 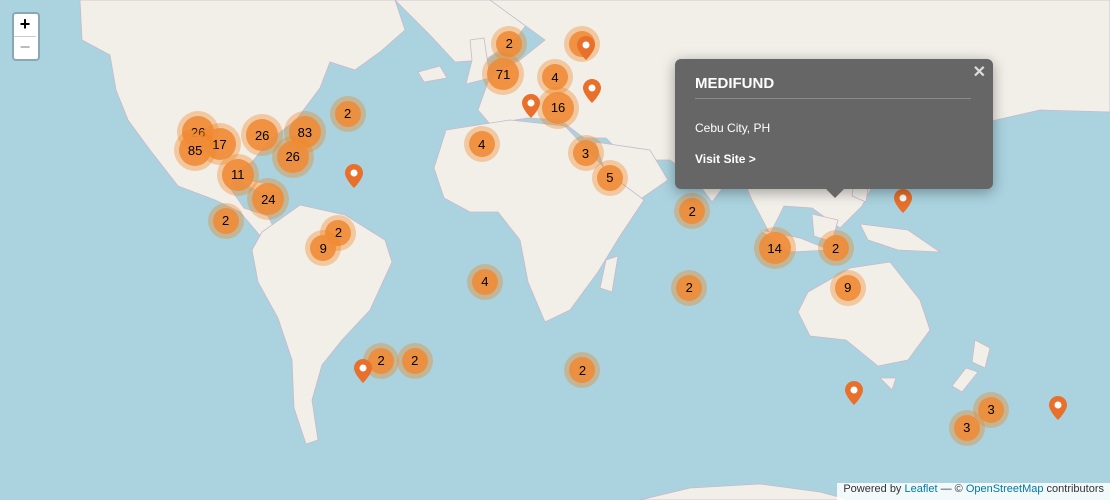 I want to click on osm-link: OpenStreetMap, so click(x=1005, y=489).